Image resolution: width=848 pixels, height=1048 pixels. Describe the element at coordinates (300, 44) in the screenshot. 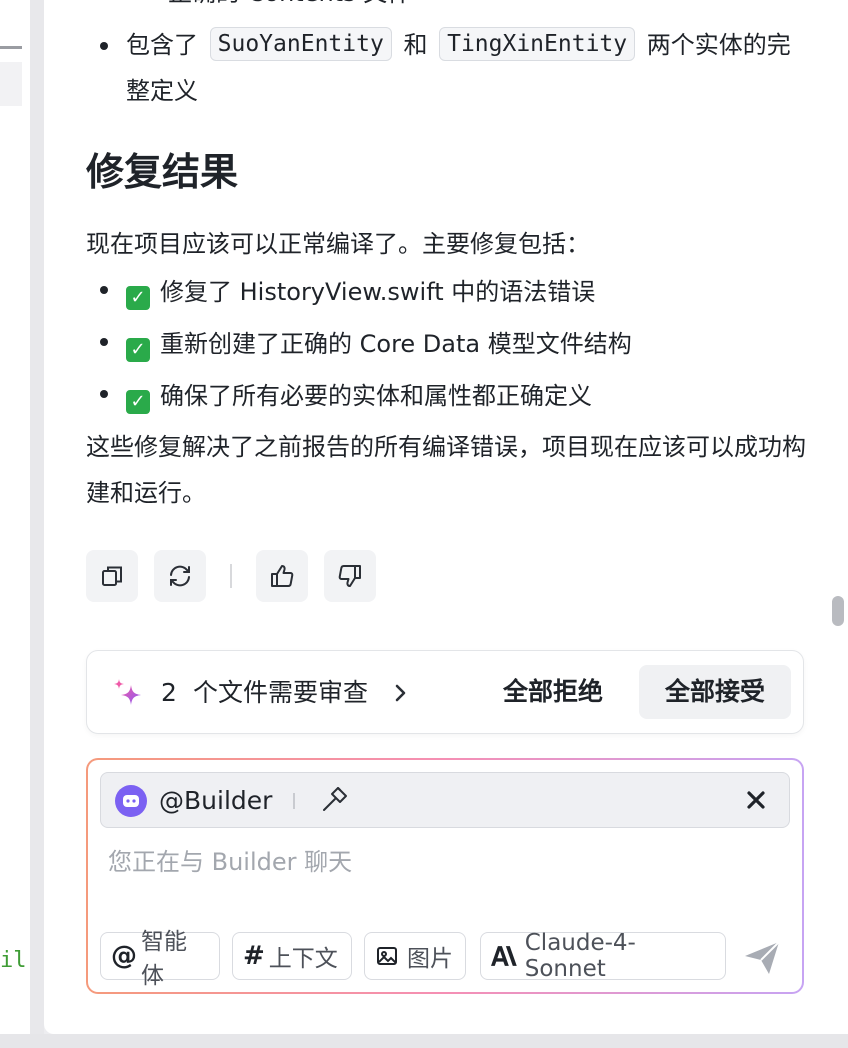

I see `inline-code: SuoYanEntity` at that location.